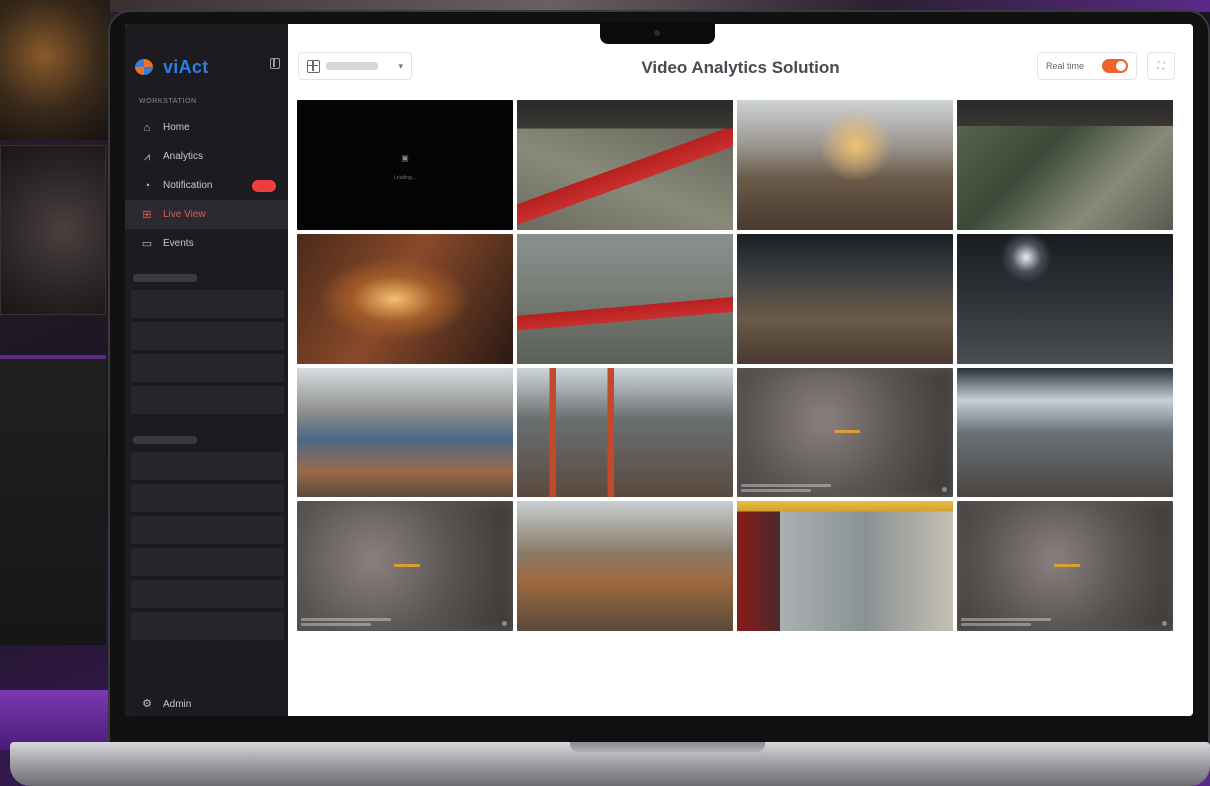 This screenshot has width=1210, height=786. I want to click on sidebar-item-label: Notification, so click(188, 185).